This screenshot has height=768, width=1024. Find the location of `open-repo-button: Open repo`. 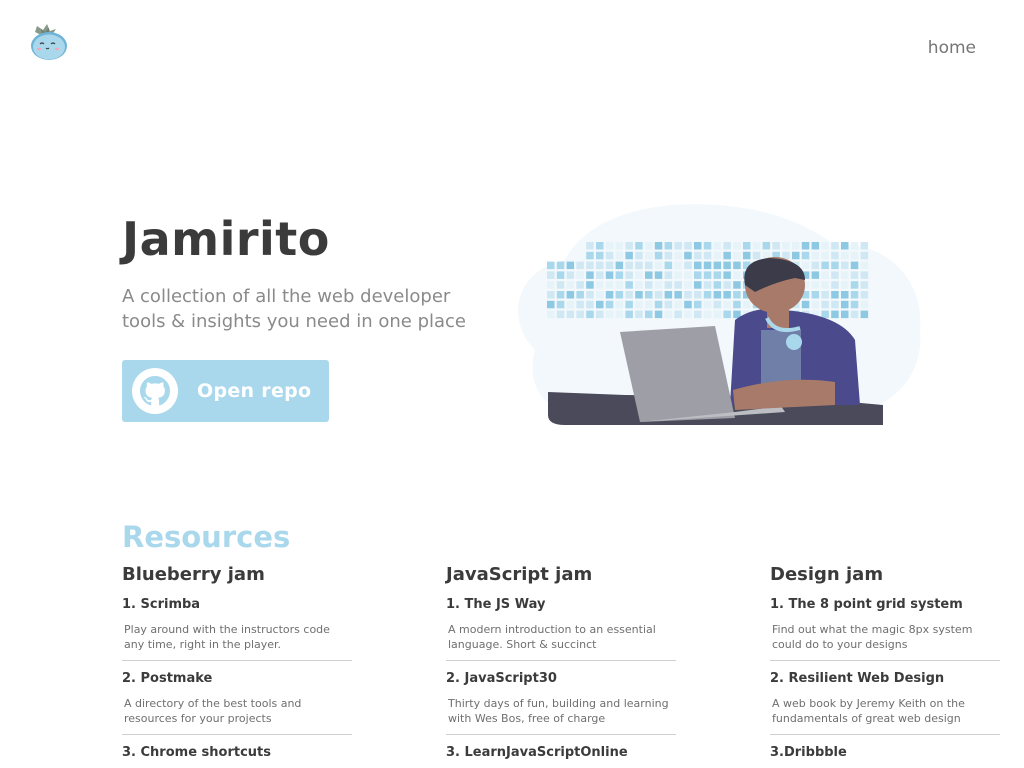

open-repo-button: Open repo is located at coordinates (225, 391).